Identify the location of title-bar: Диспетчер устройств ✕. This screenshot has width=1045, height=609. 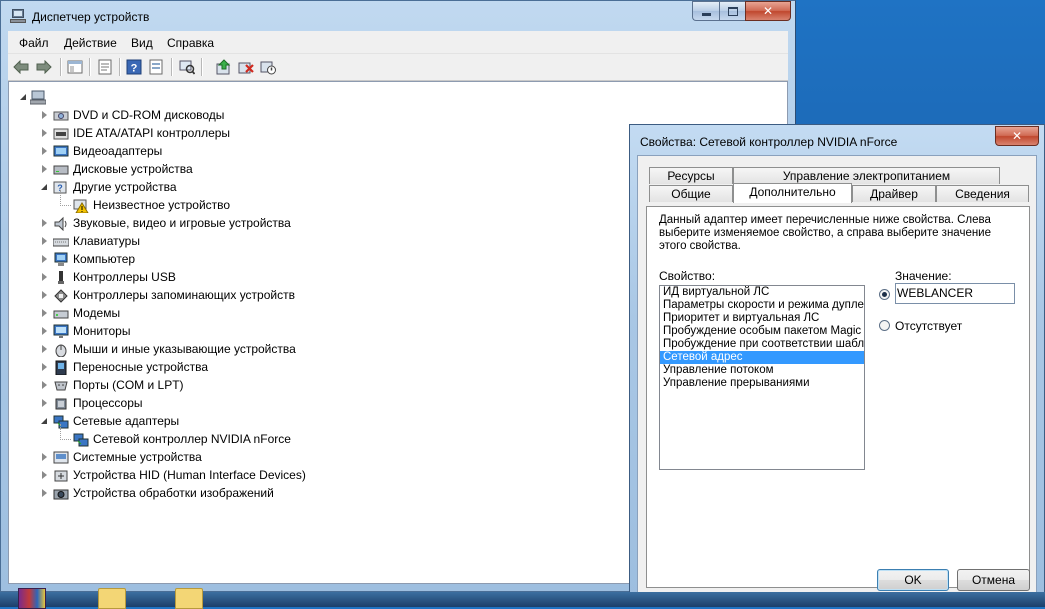
(398, 16).